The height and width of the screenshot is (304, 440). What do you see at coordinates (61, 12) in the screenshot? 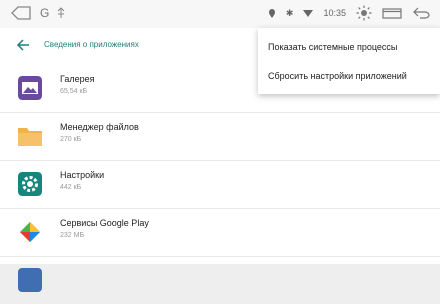
I see `usb-icon` at bounding box center [61, 12].